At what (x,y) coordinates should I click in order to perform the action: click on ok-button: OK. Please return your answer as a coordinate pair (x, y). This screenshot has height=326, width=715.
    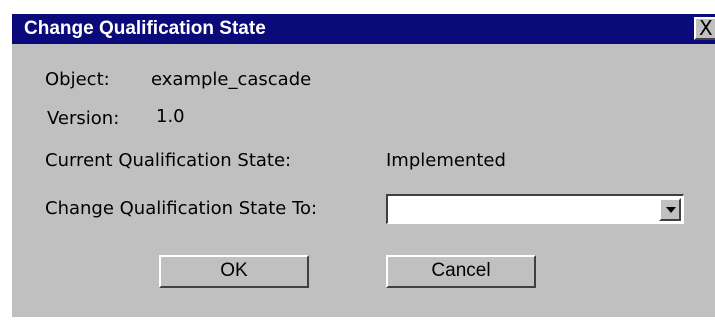
    Looking at the image, I should click on (234, 271).